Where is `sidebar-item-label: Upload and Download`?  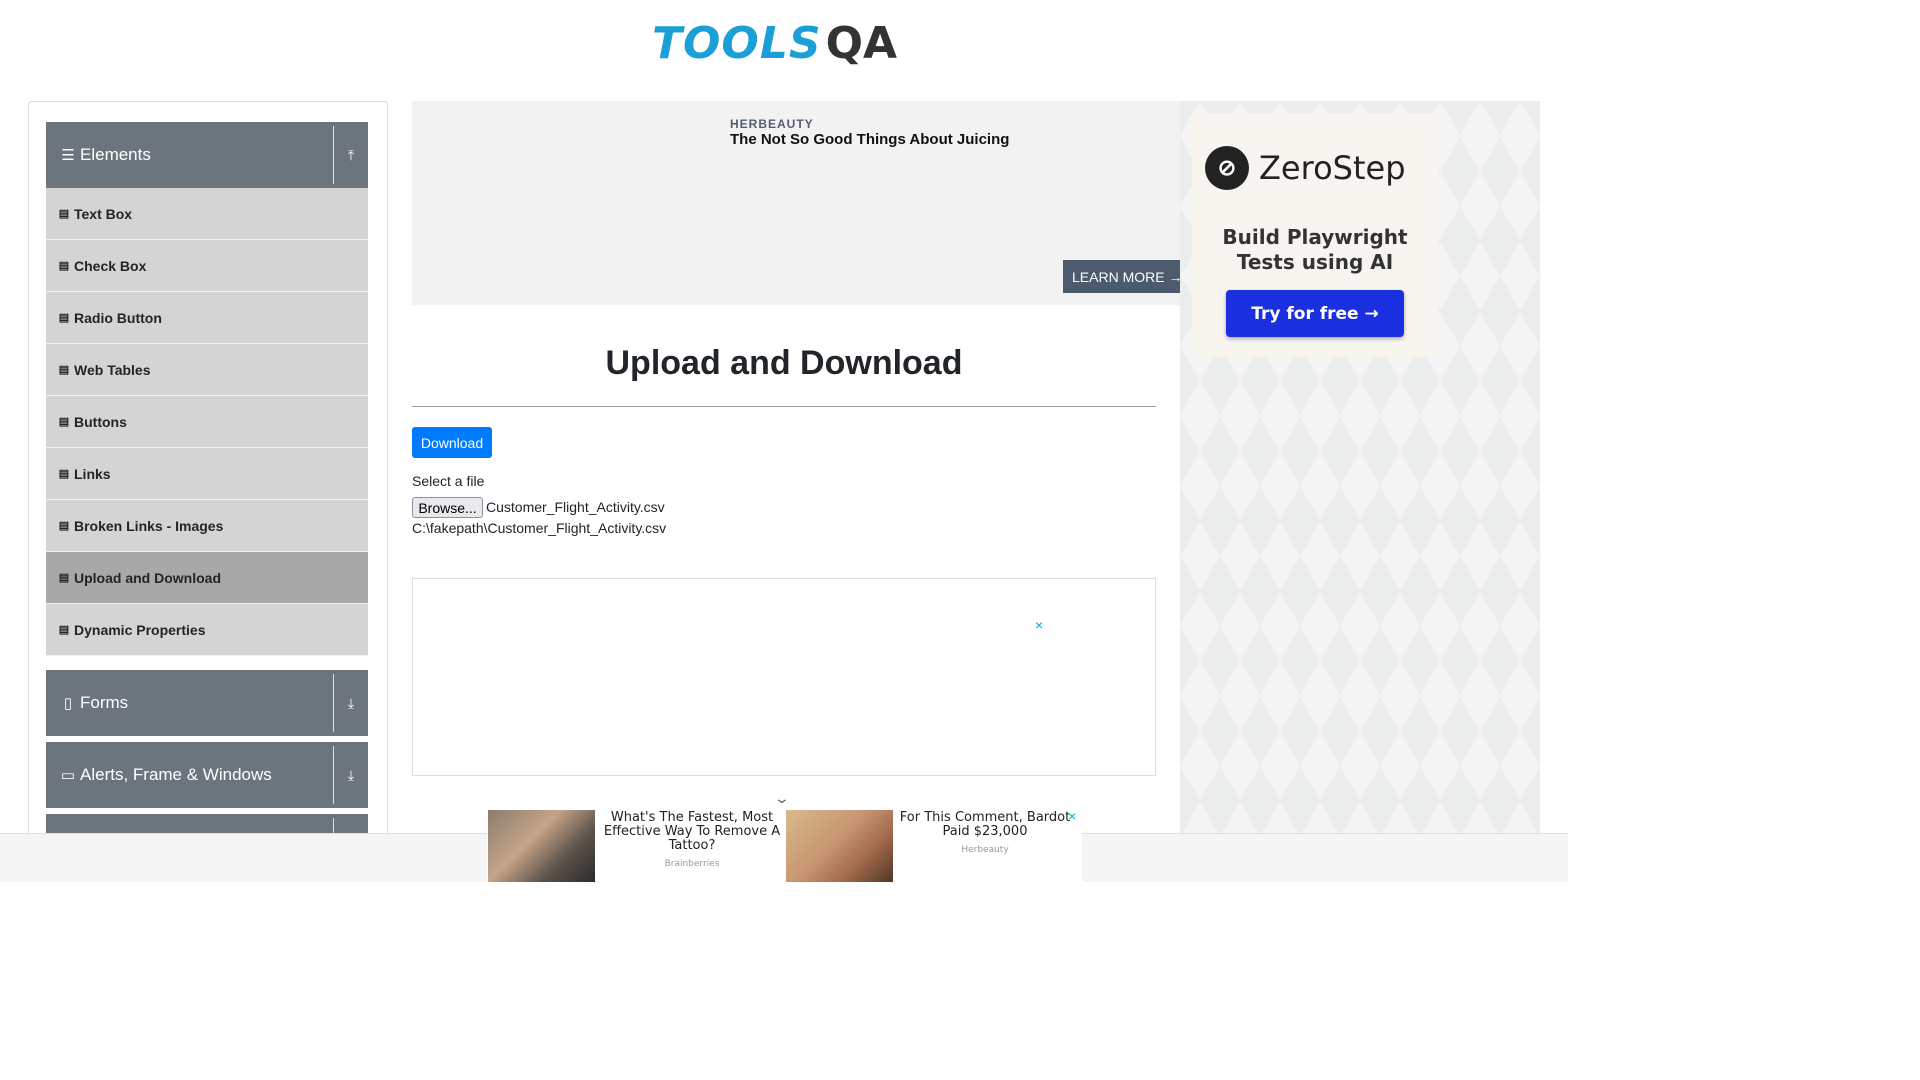 sidebar-item-label: Upload and Download is located at coordinates (147, 577).